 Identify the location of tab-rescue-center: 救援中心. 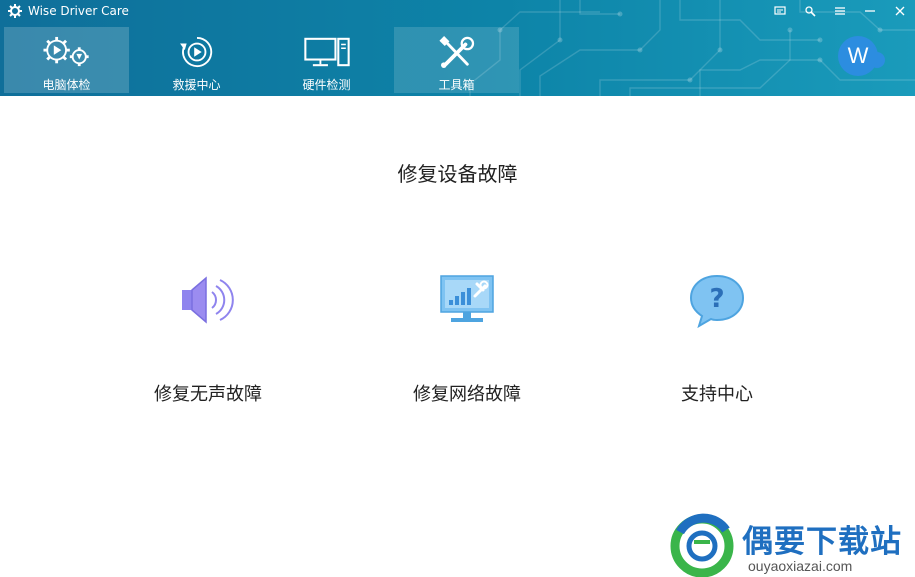
(196, 60).